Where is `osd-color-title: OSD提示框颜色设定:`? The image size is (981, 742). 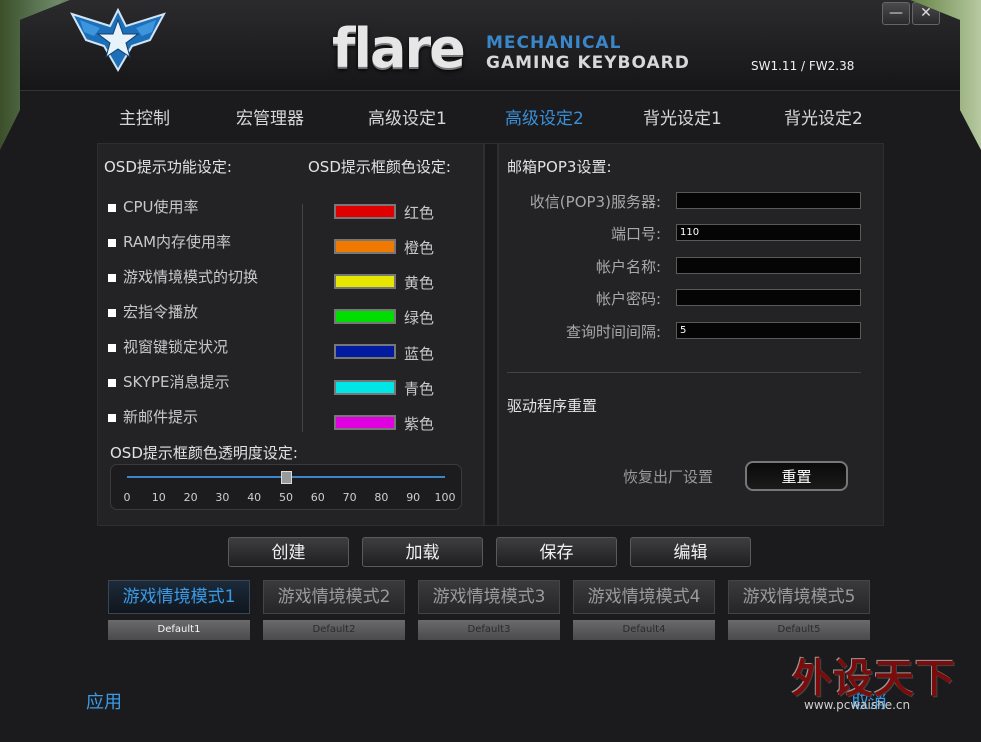 osd-color-title: OSD提示框颜色设定: is located at coordinates (379, 167).